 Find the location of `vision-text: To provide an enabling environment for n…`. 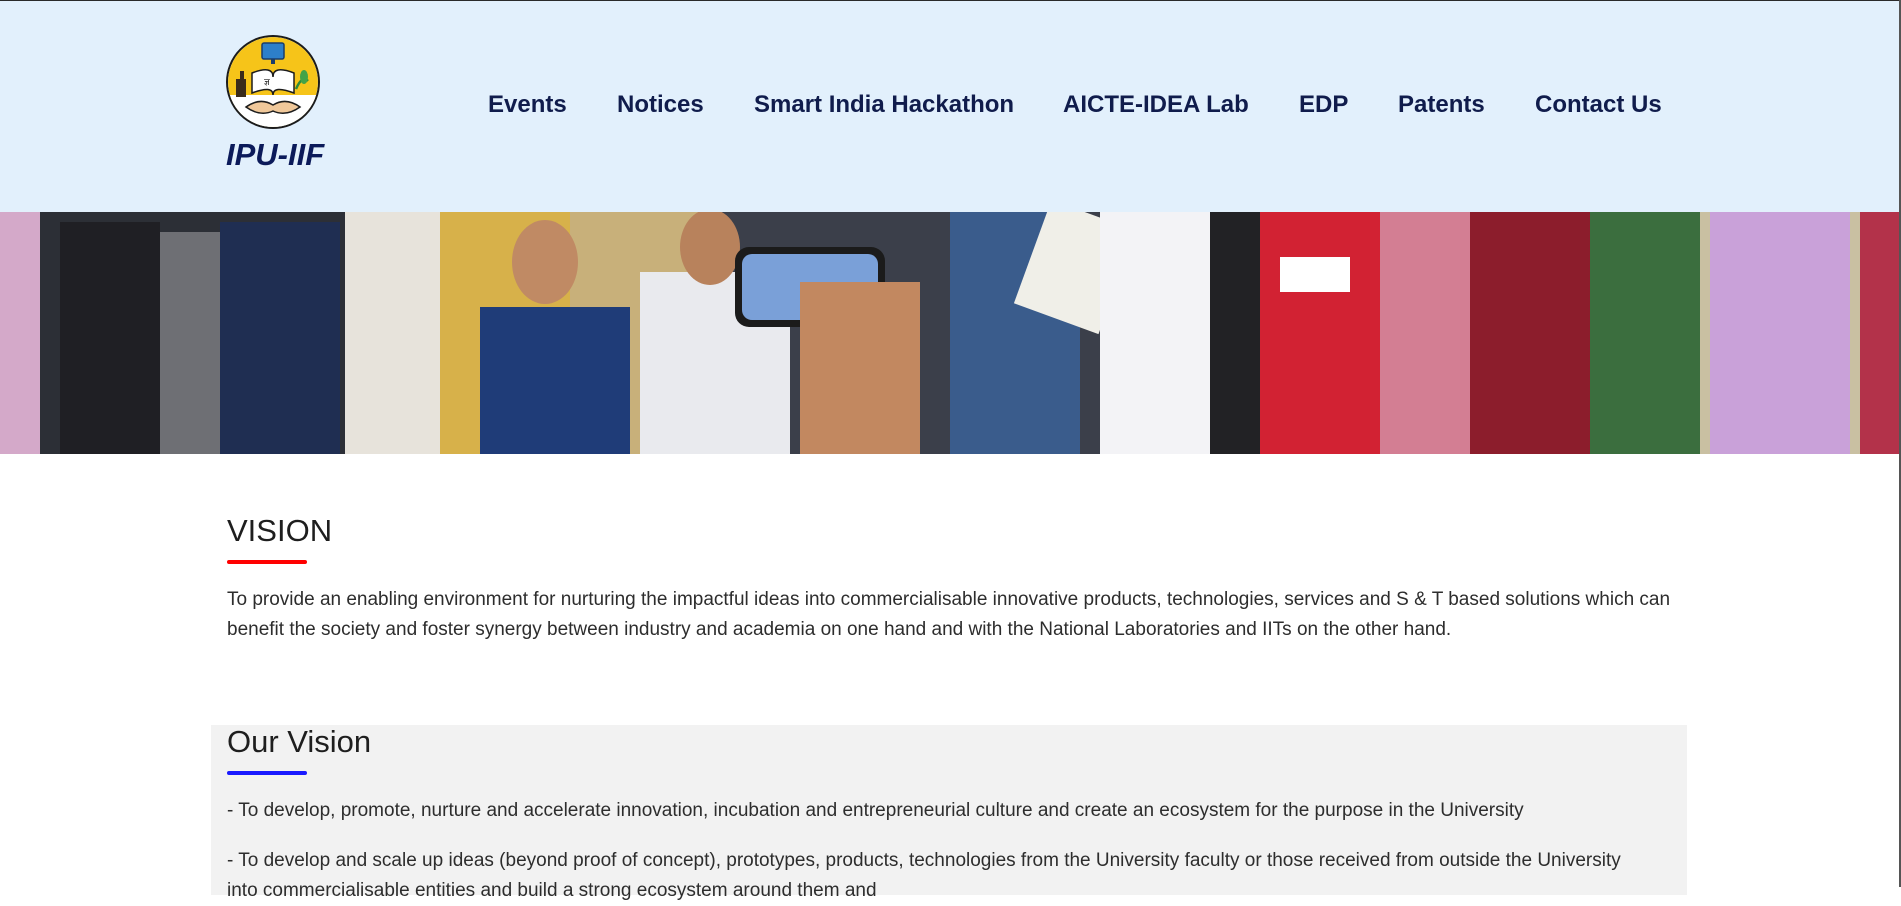

vision-text: To provide an enabling environment for n… is located at coordinates (949, 614).